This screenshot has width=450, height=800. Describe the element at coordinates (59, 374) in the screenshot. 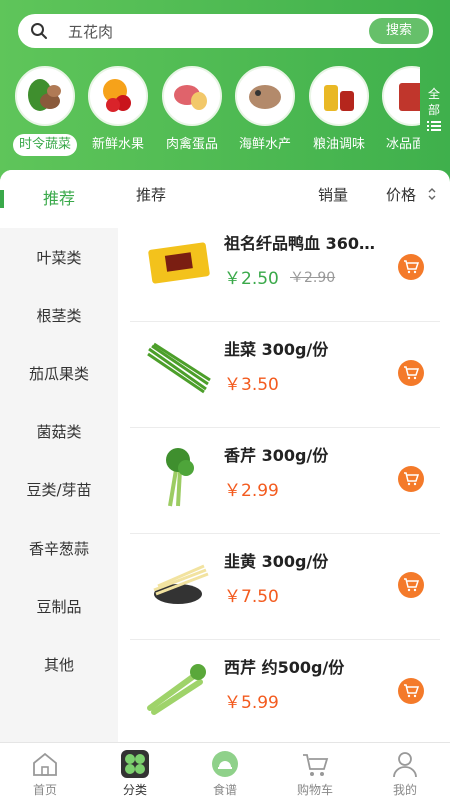

I see `sidebar-item-gourds: 茄瓜果类` at that location.